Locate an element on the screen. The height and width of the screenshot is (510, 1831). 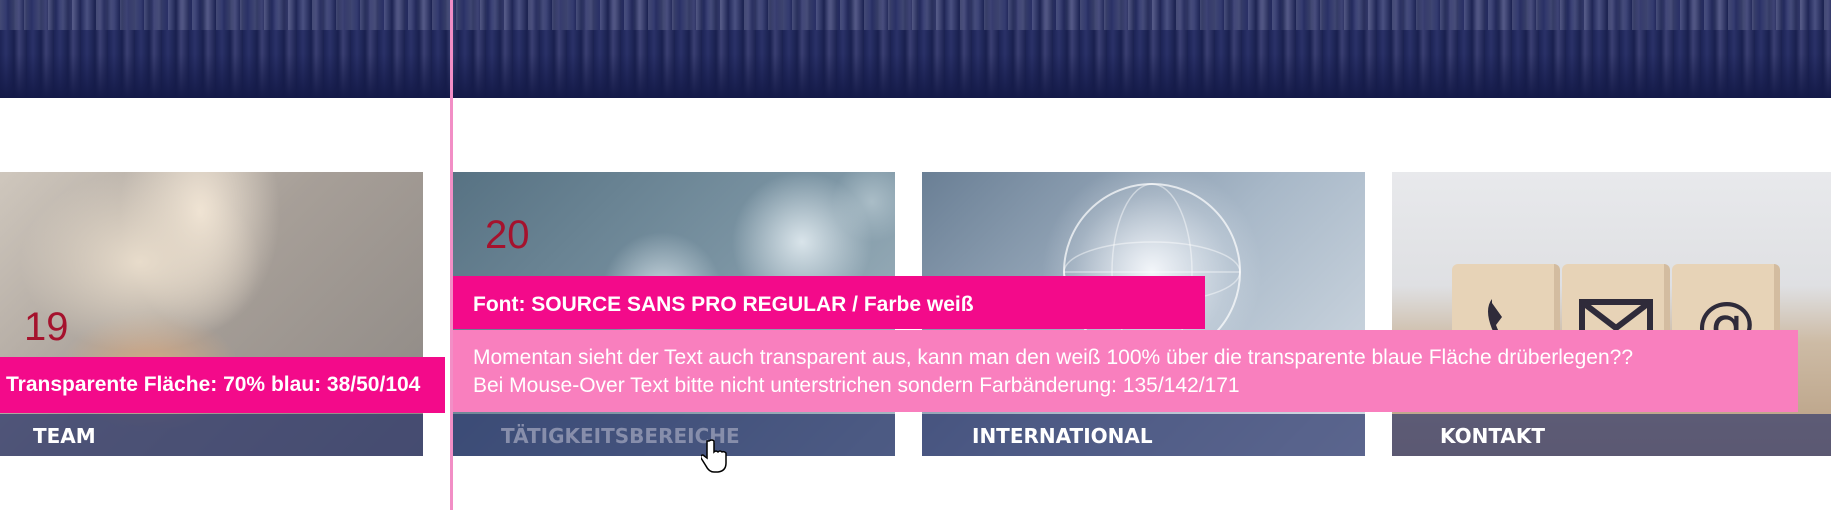
hand-pointer-icon is located at coordinates (714, 456).